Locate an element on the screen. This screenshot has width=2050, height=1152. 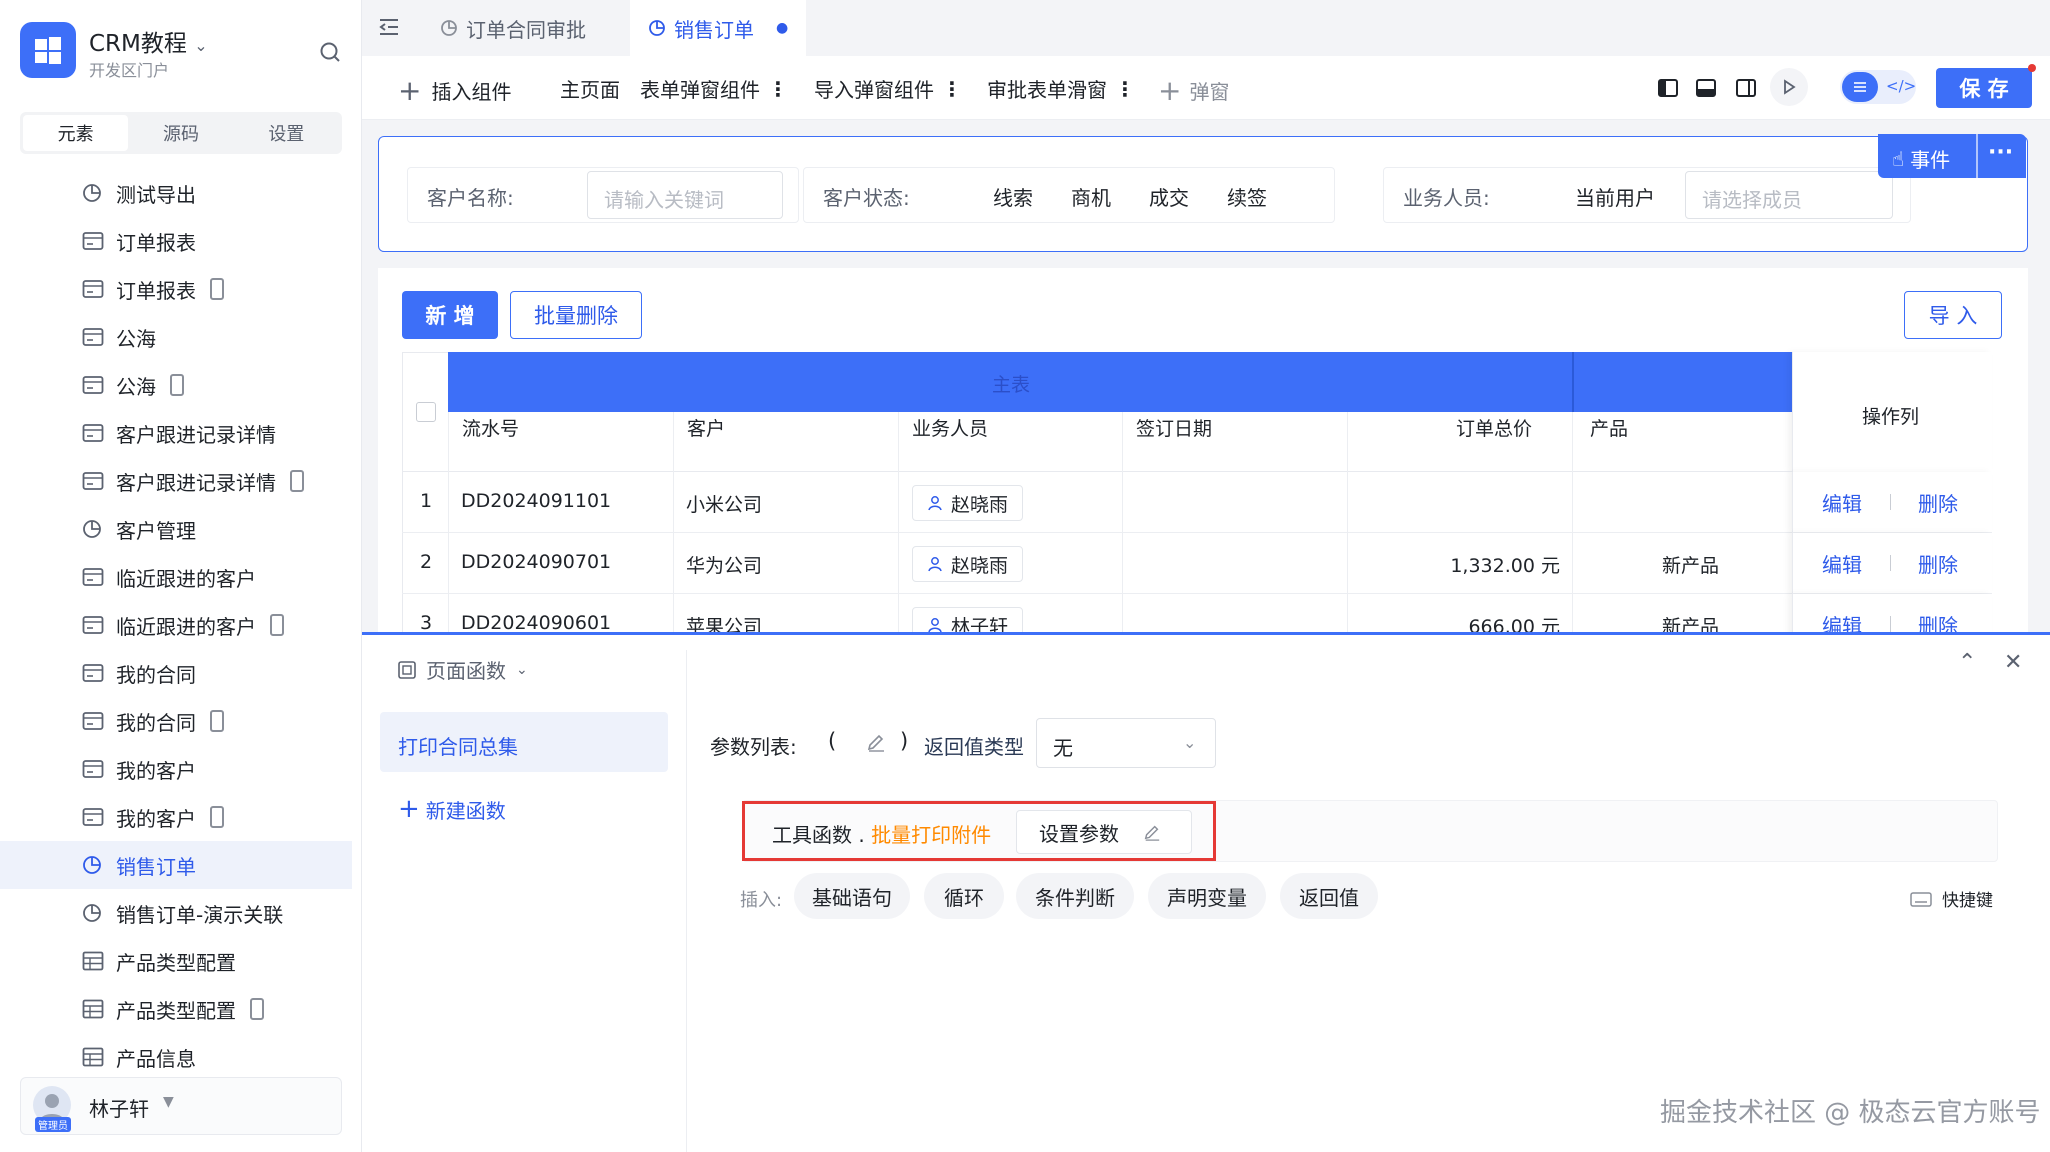
tab-settings: 设置 is located at coordinates (286, 133).